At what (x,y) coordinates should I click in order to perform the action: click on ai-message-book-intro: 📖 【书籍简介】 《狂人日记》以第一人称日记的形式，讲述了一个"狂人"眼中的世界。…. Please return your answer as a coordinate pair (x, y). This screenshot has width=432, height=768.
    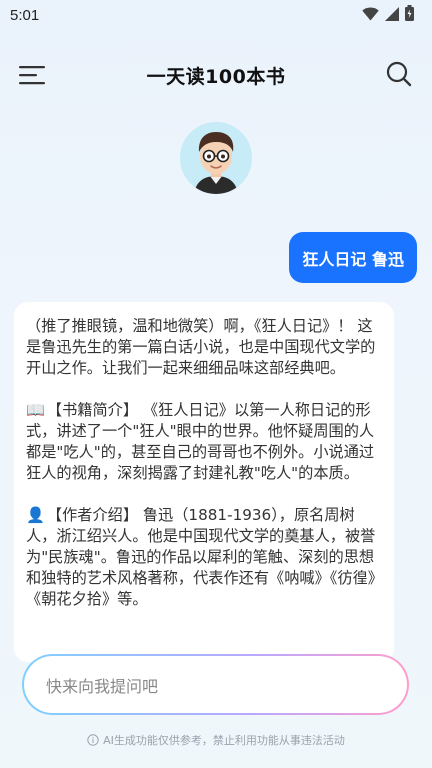
    Looking at the image, I should click on (204, 442).